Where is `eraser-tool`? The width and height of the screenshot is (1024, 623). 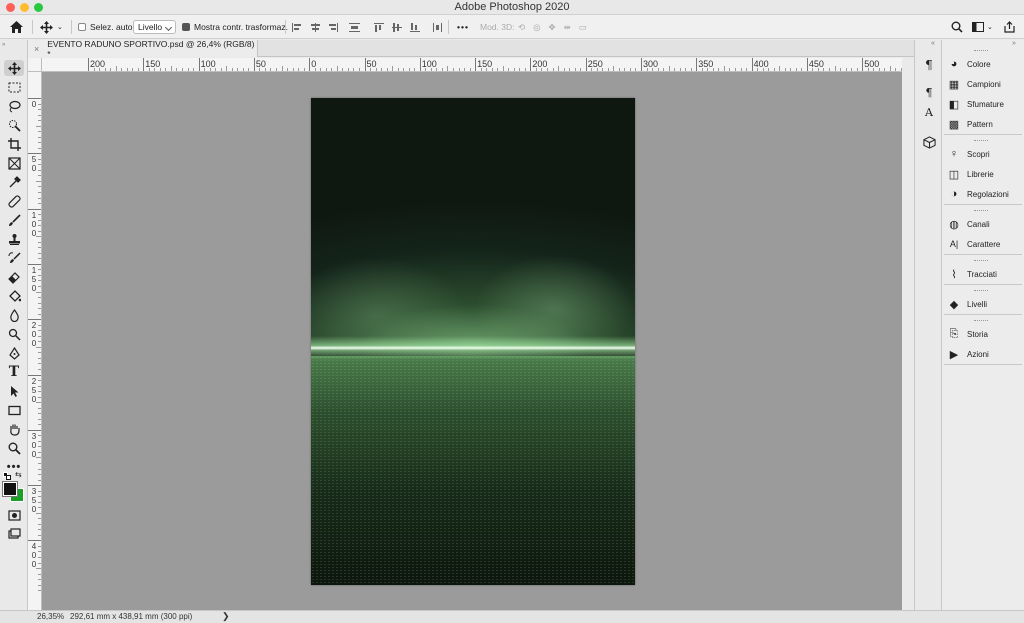
eraser-tool is located at coordinates (14, 277).